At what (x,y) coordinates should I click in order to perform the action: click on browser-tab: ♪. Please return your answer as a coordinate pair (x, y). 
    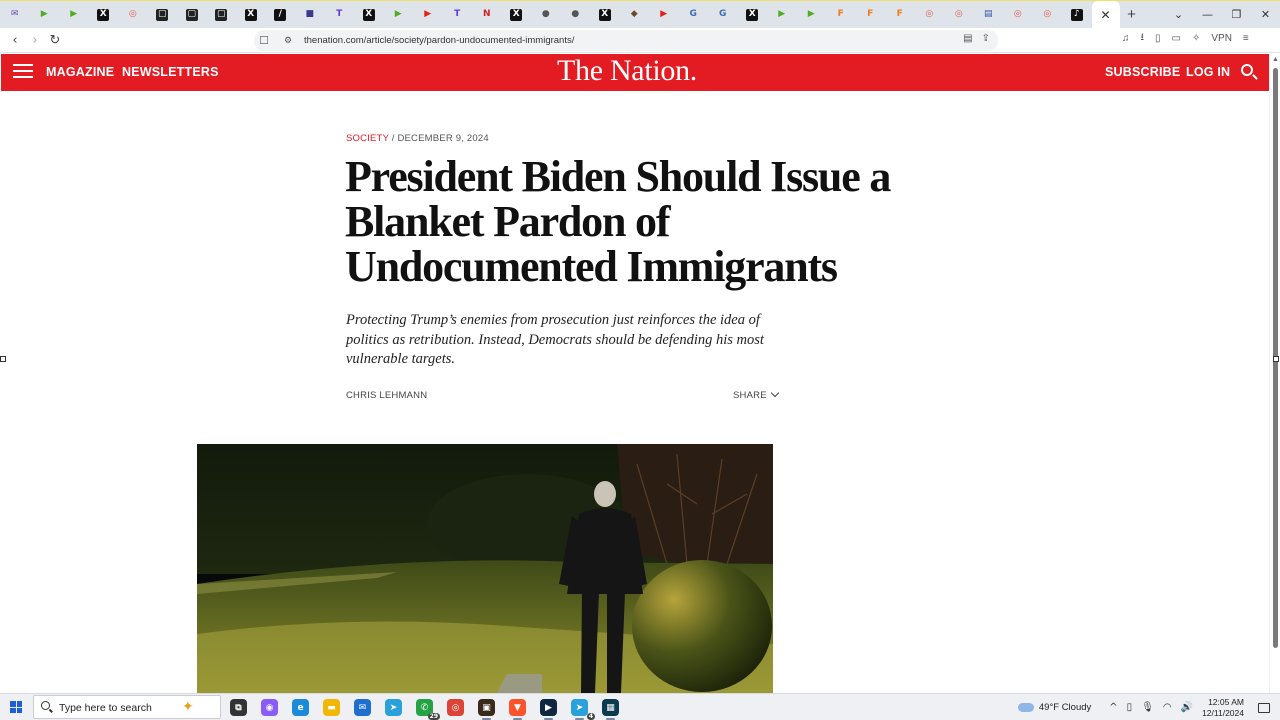
    Looking at the image, I should click on (1077, 15).